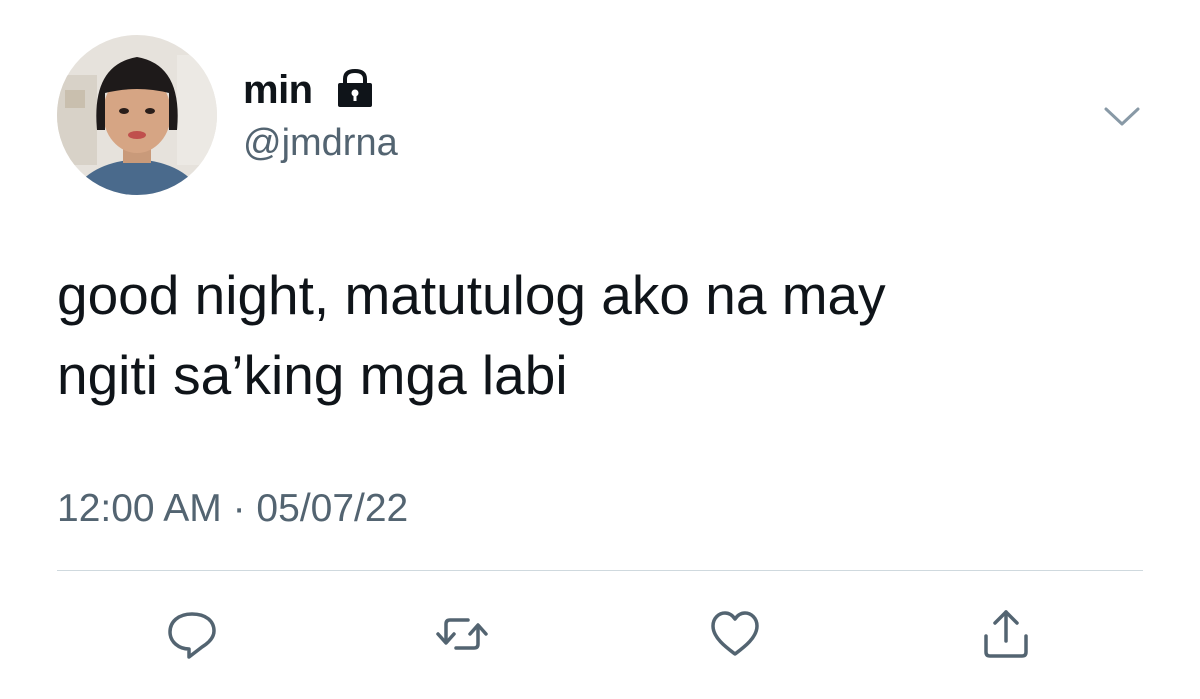 This screenshot has width=1200, height=699. I want to click on tweet-timestamp: 12:00 AM · 05/07/22, so click(232, 509).